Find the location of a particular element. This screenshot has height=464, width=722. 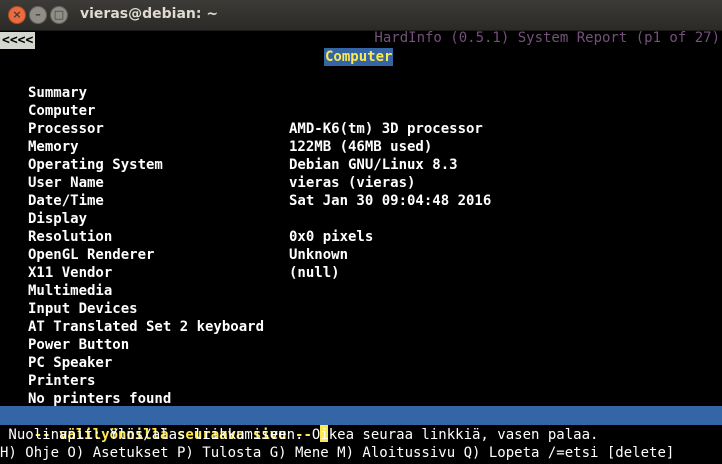

row-label: Processor is located at coordinates (66, 129).